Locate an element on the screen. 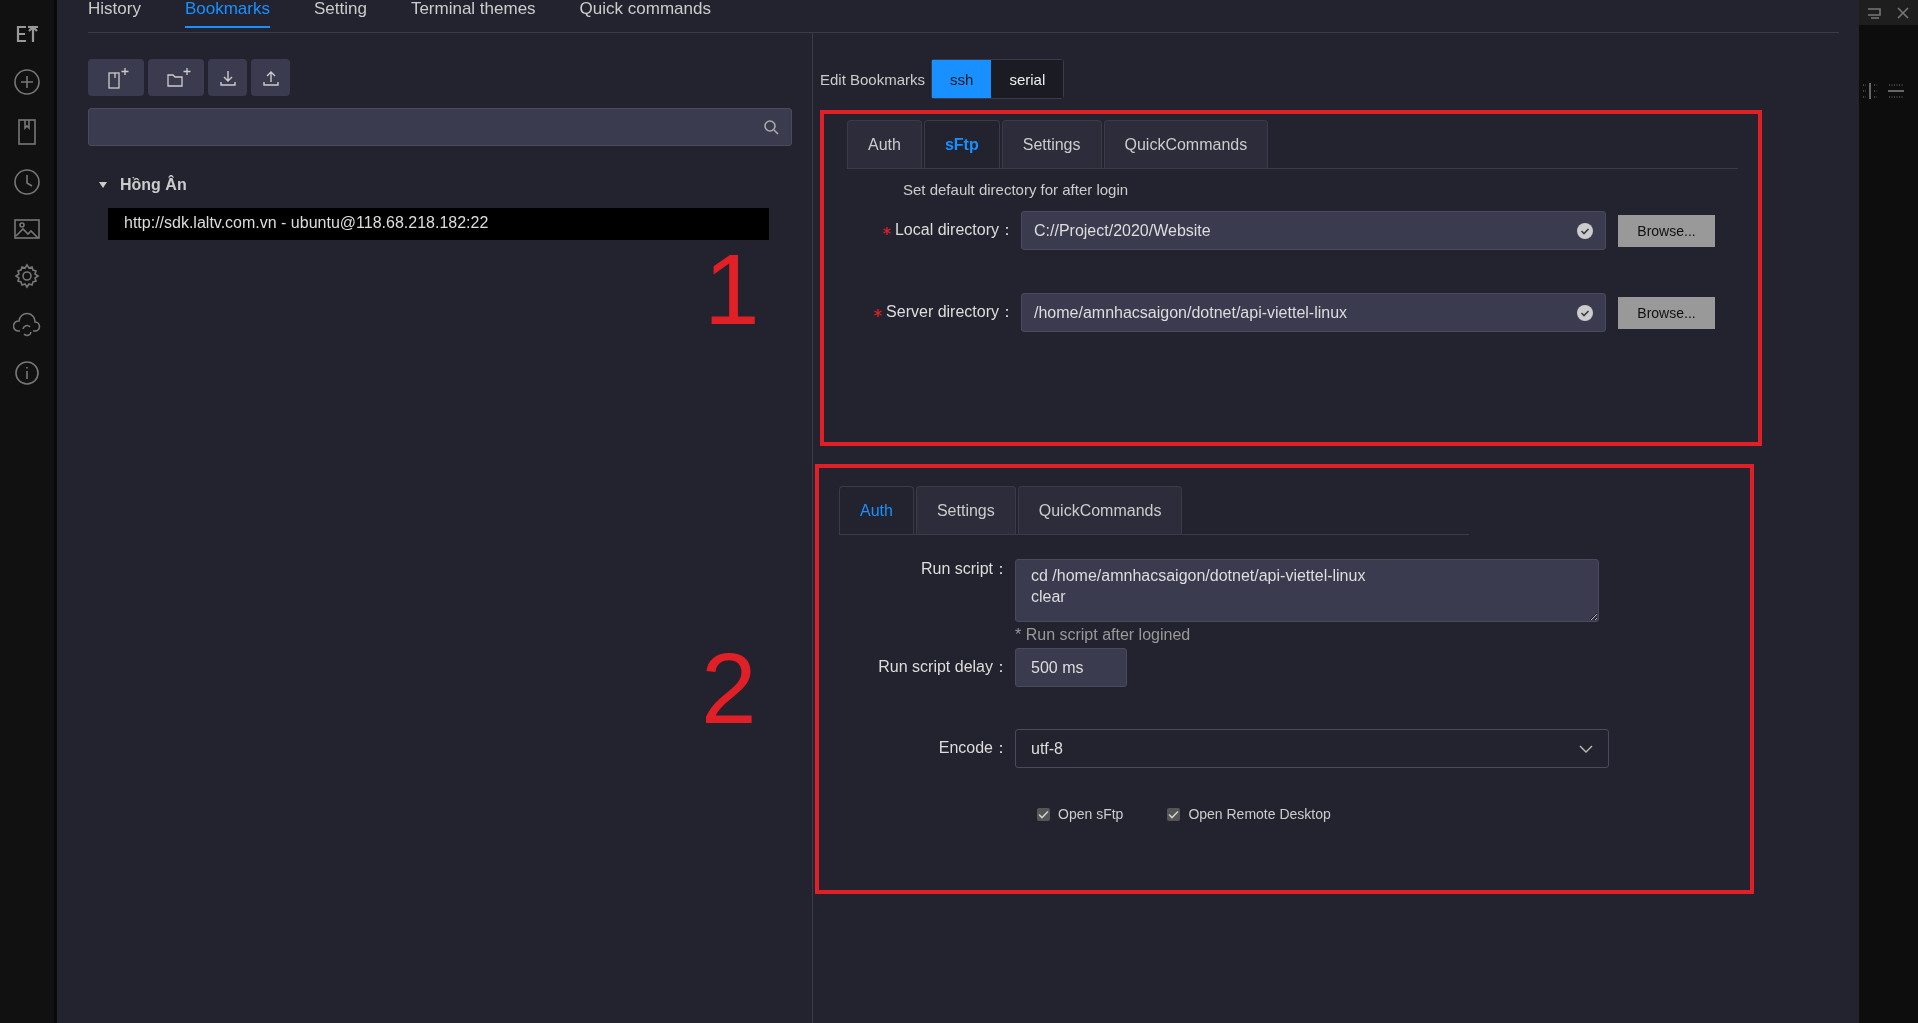 This screenshot has width=1918, height=1023. new-bookmark-button is located at coordinates (116, 77).